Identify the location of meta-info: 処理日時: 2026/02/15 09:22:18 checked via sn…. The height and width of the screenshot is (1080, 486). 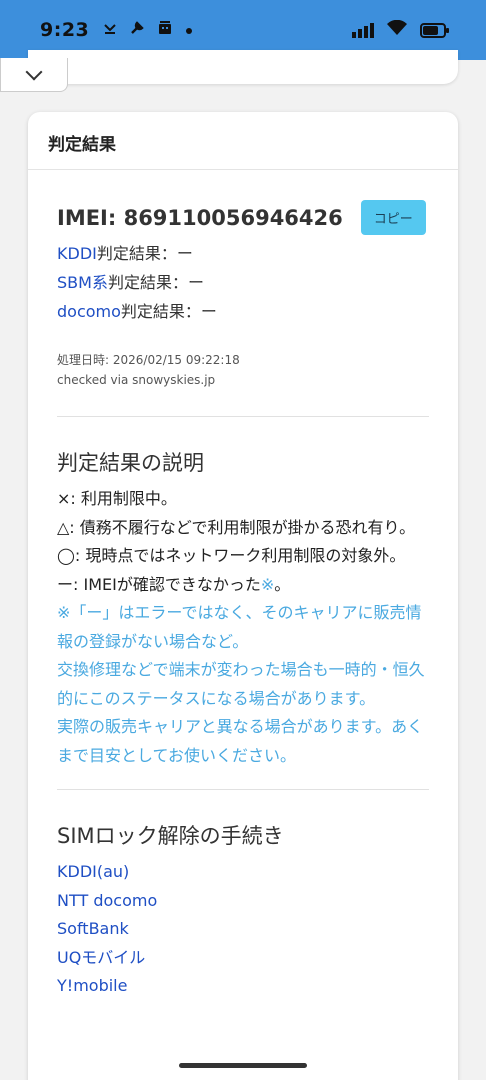
(243, 370).